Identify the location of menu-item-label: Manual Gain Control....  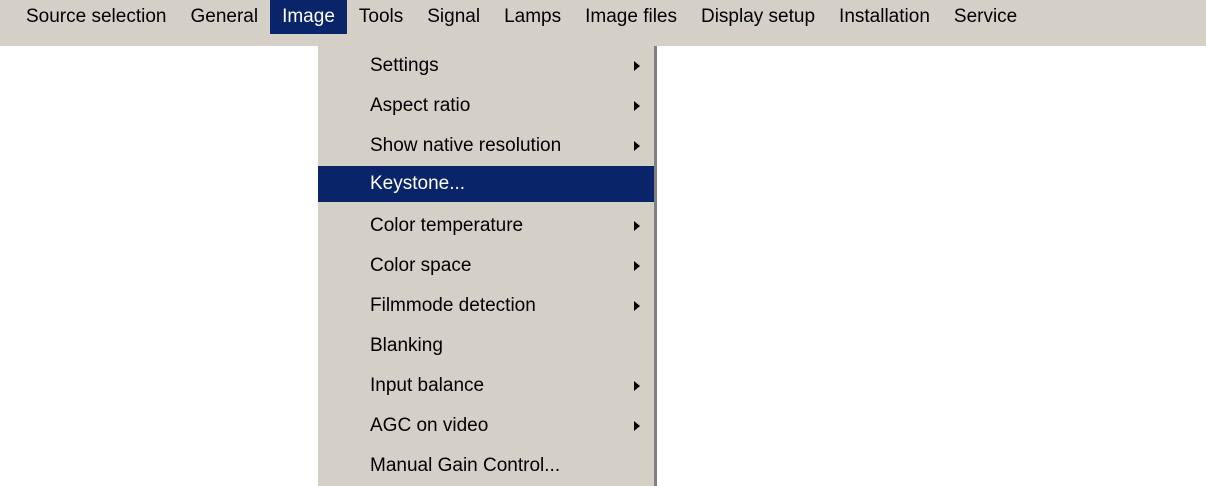
(465, 465).